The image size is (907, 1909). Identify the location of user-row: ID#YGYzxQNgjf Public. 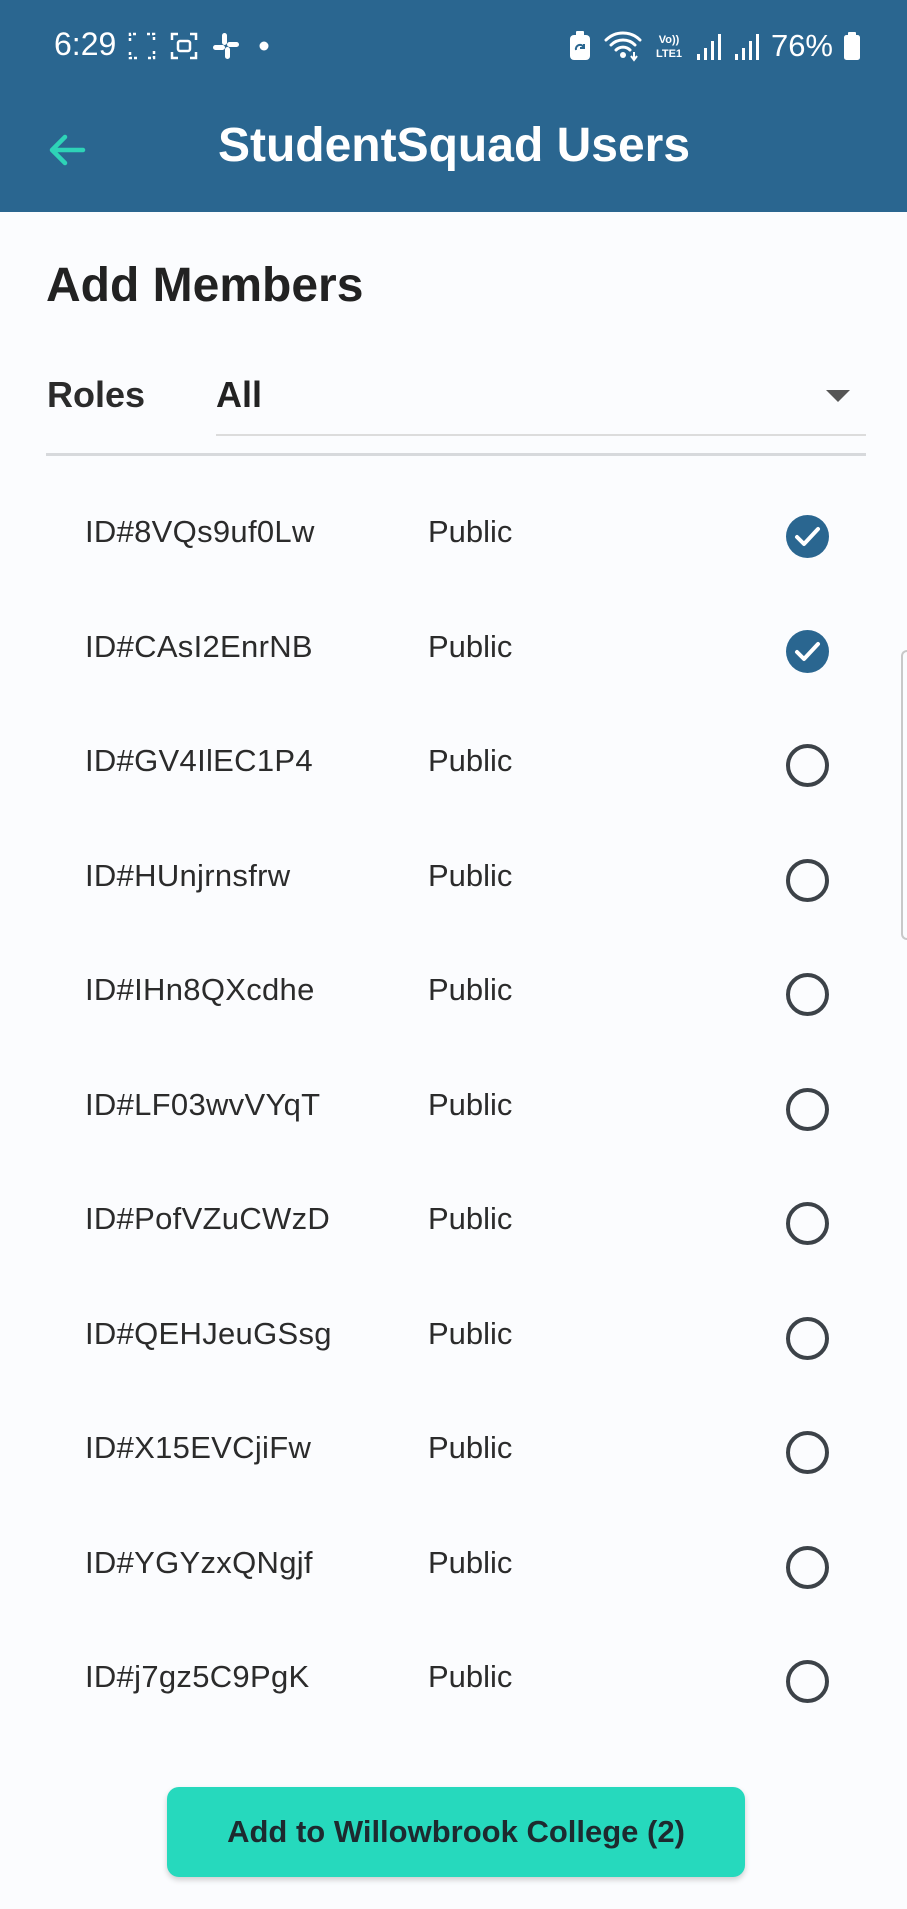
(453, 1566).